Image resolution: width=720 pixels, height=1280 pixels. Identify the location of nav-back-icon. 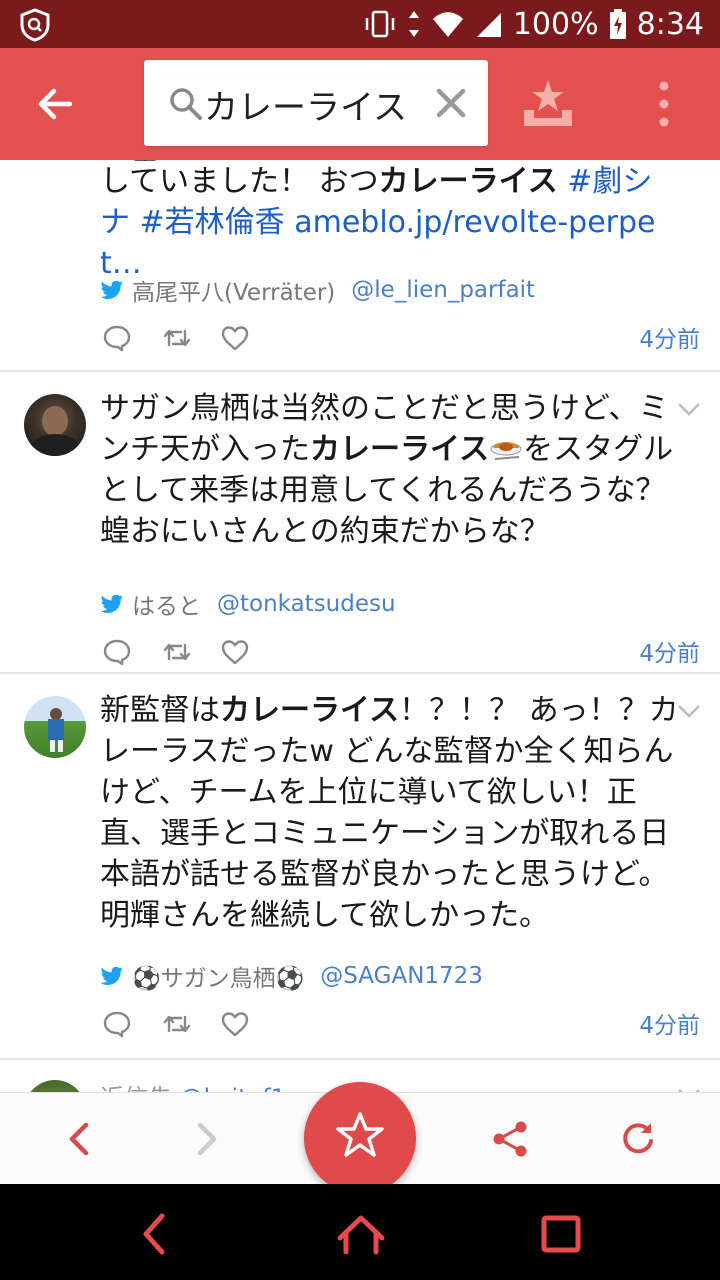
(155, 1233).